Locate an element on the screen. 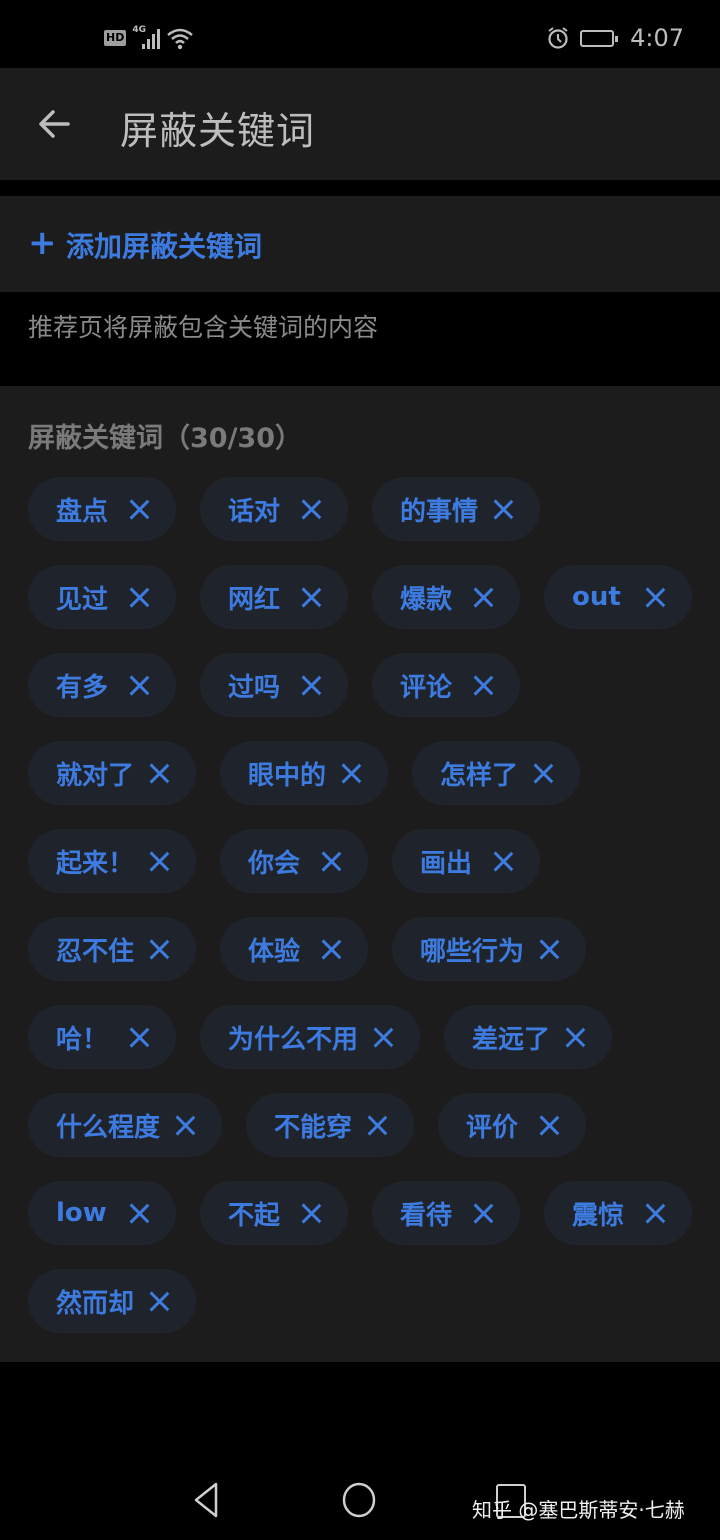  keyword-chip-label: low is located at coordinates (81, 1213).